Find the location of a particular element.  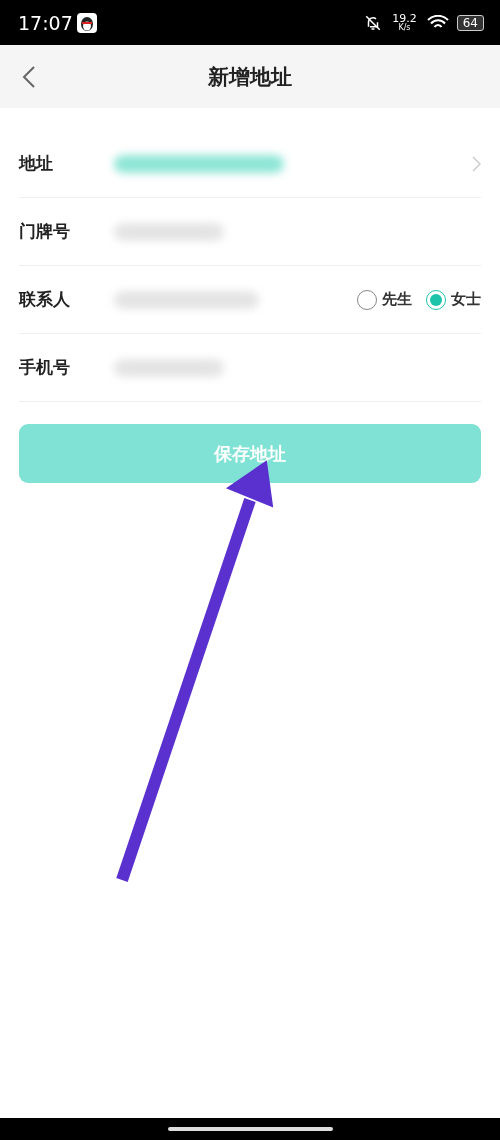

speed-unit: K/s is located at coordinates (404, 28).